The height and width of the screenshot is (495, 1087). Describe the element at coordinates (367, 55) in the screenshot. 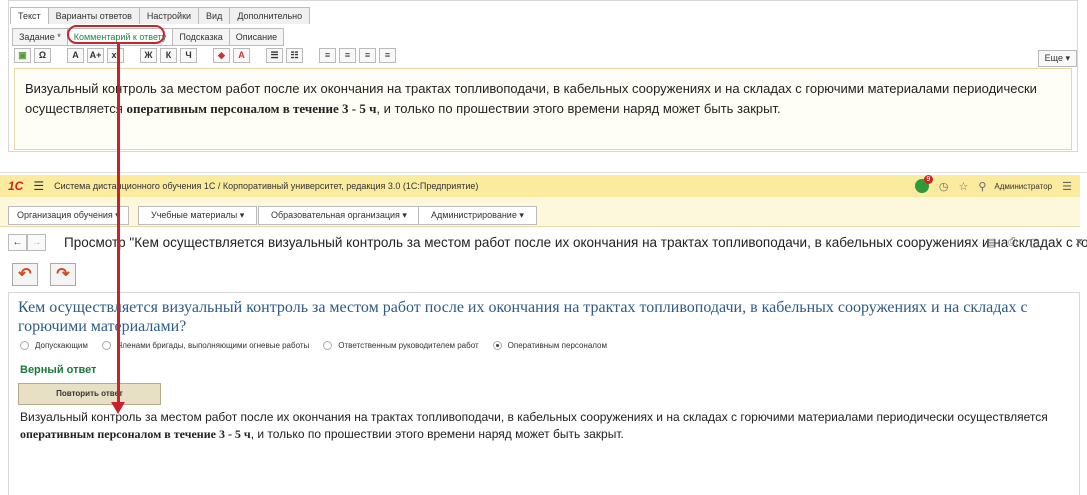

I see `align-right-icon: ≡` at that location.